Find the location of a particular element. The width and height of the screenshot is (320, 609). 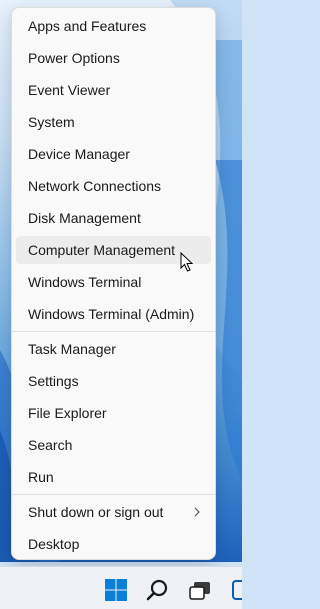

menu-item-settings: Settings is located at coordinates (113, 381).